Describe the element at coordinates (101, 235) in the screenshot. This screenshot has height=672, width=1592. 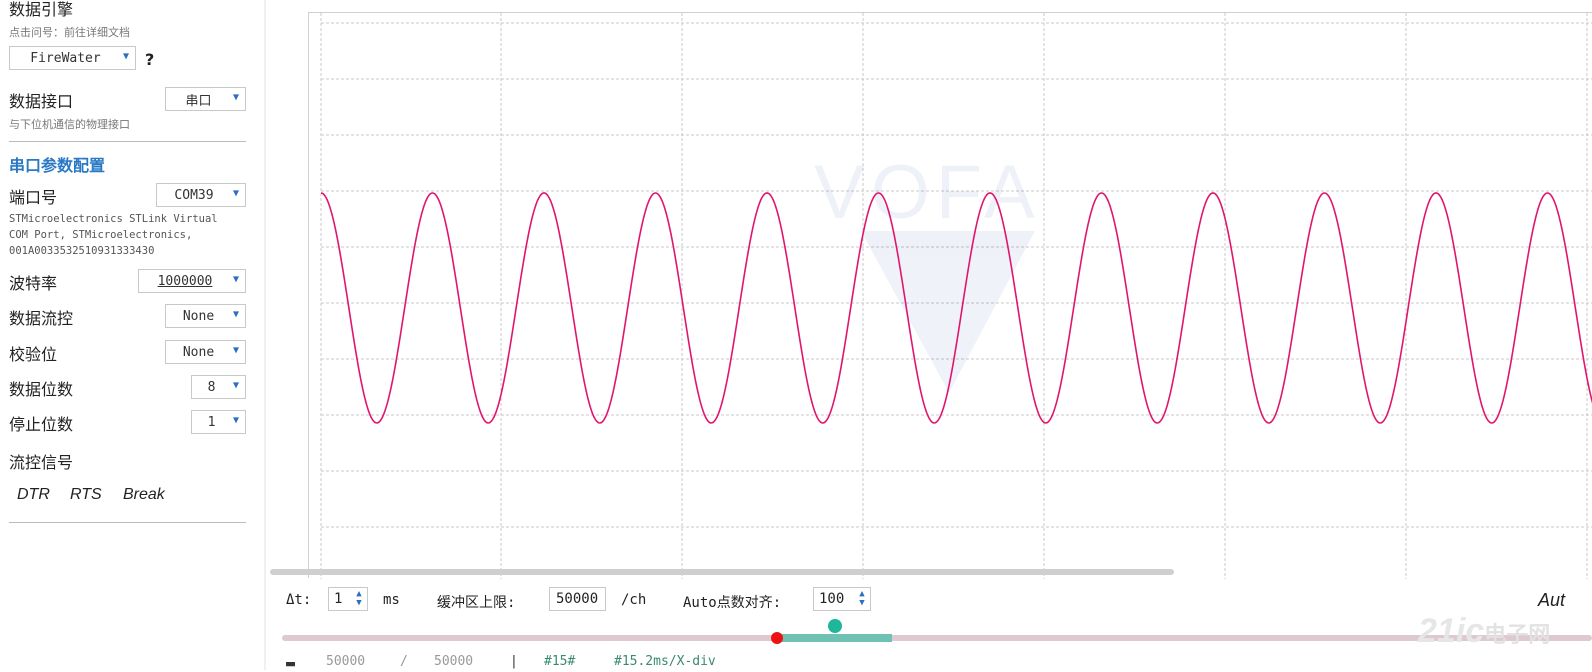
I see `port-desc-line: COM Port, STMicroelectronics,` at that location.